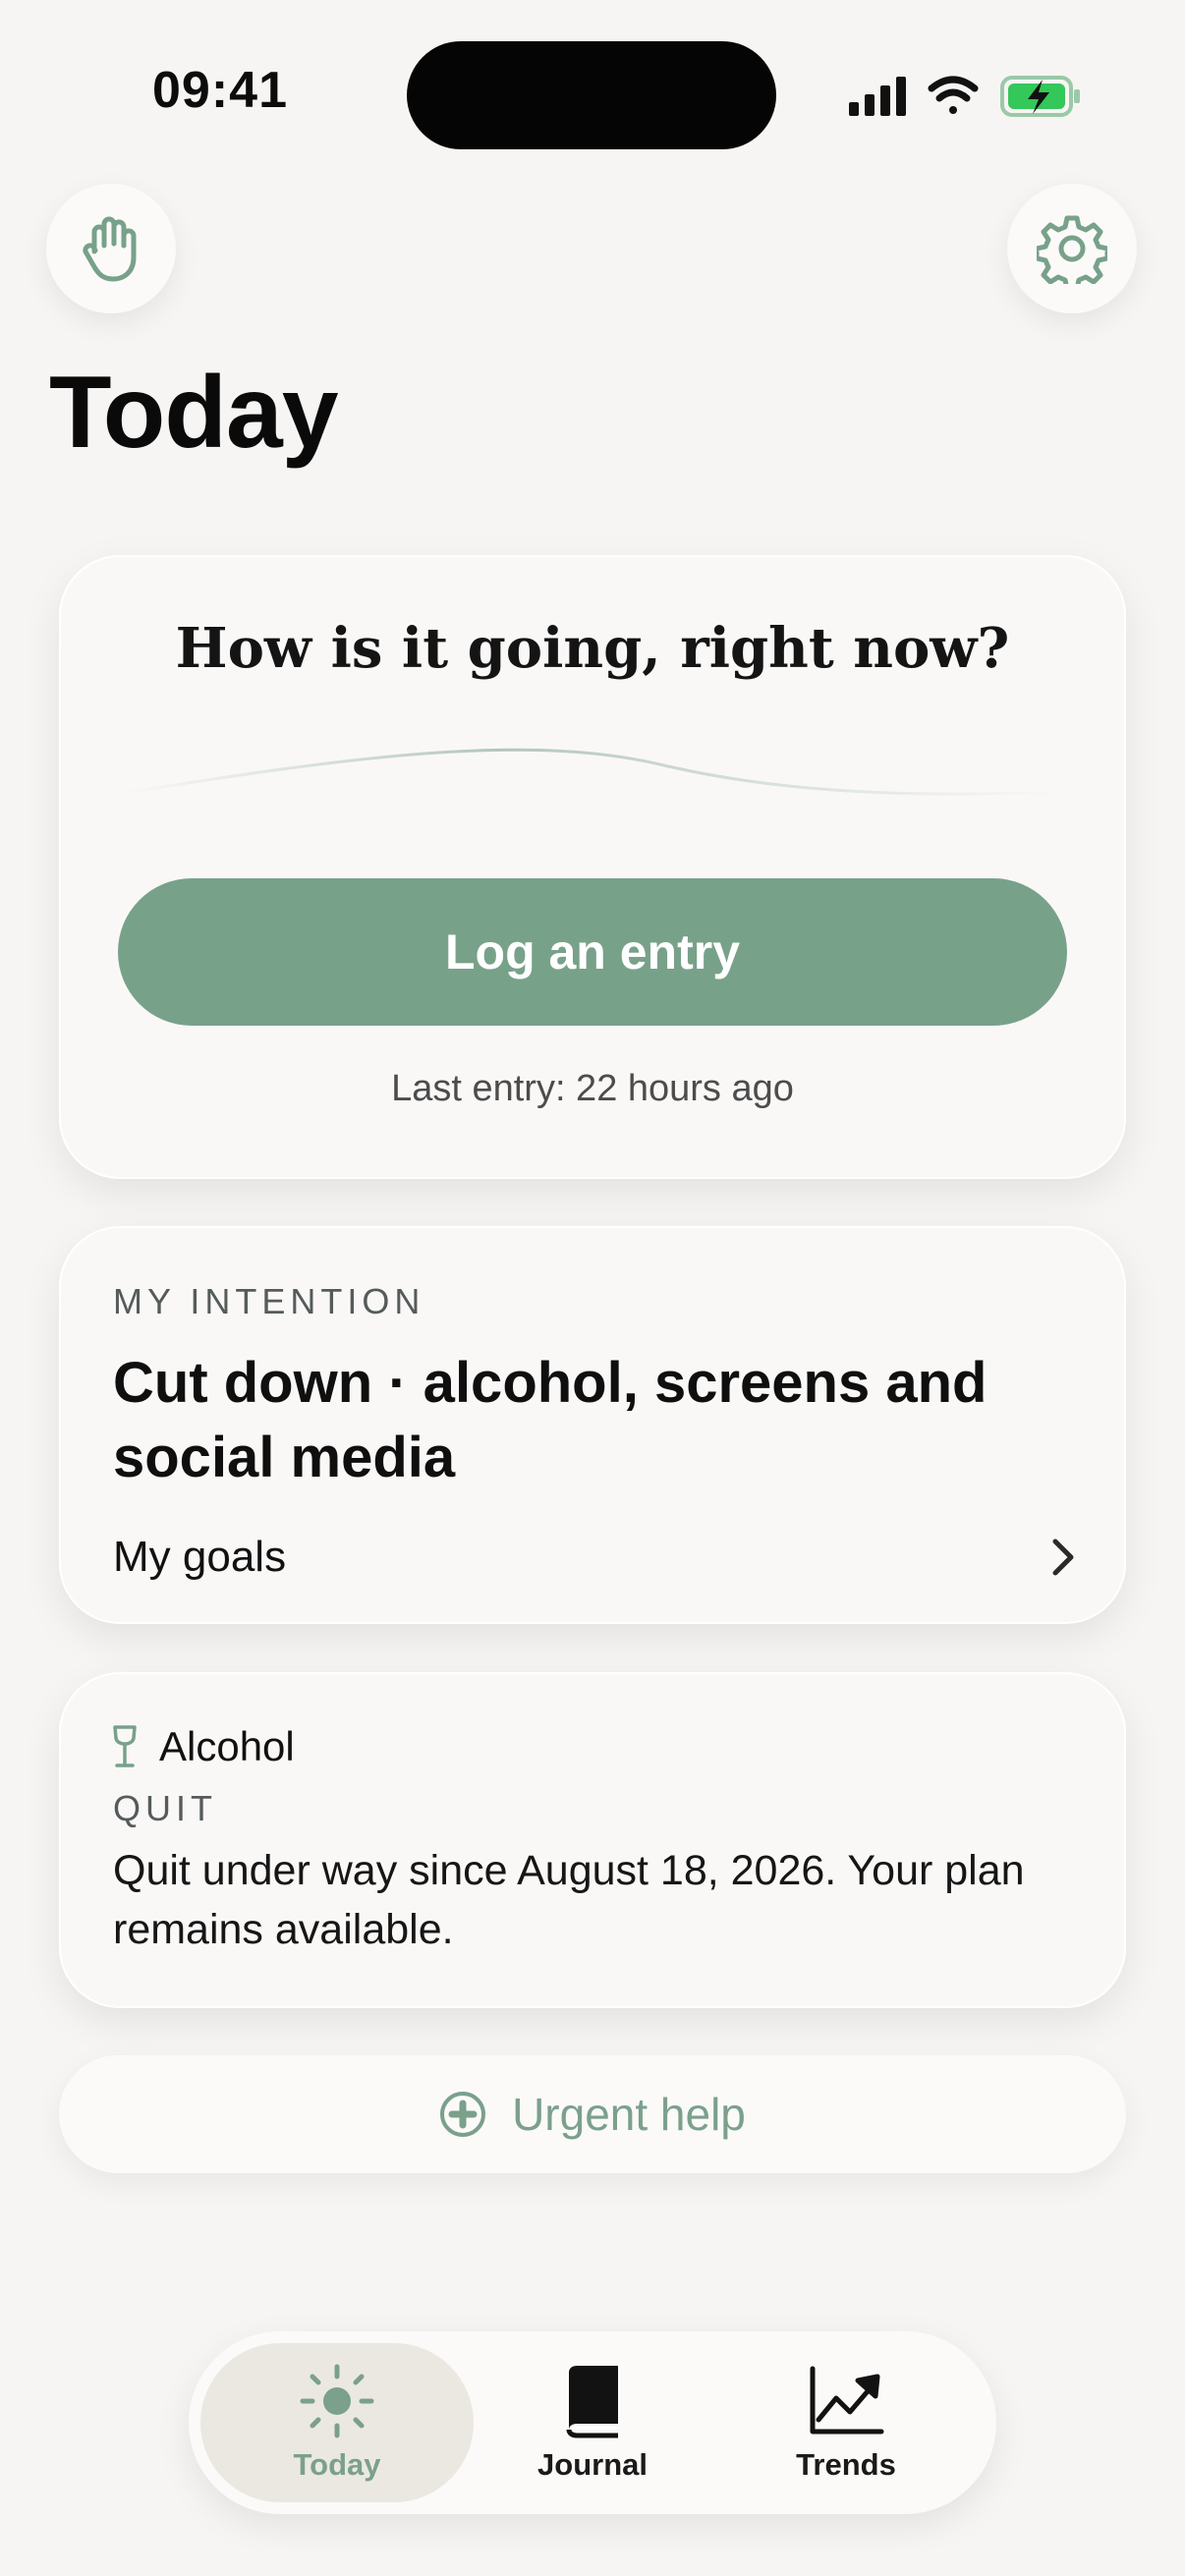  Describe the element at coordinates (337, 2464) in the screenshot. I see `tab-today-label: Today` at that location.